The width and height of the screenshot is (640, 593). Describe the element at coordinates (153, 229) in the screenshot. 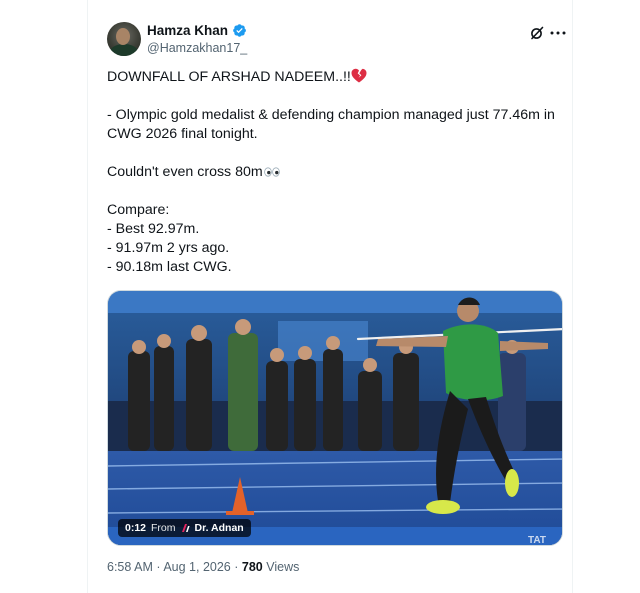

I see `tweet-line-best: - Best 92.97m.` at that location.